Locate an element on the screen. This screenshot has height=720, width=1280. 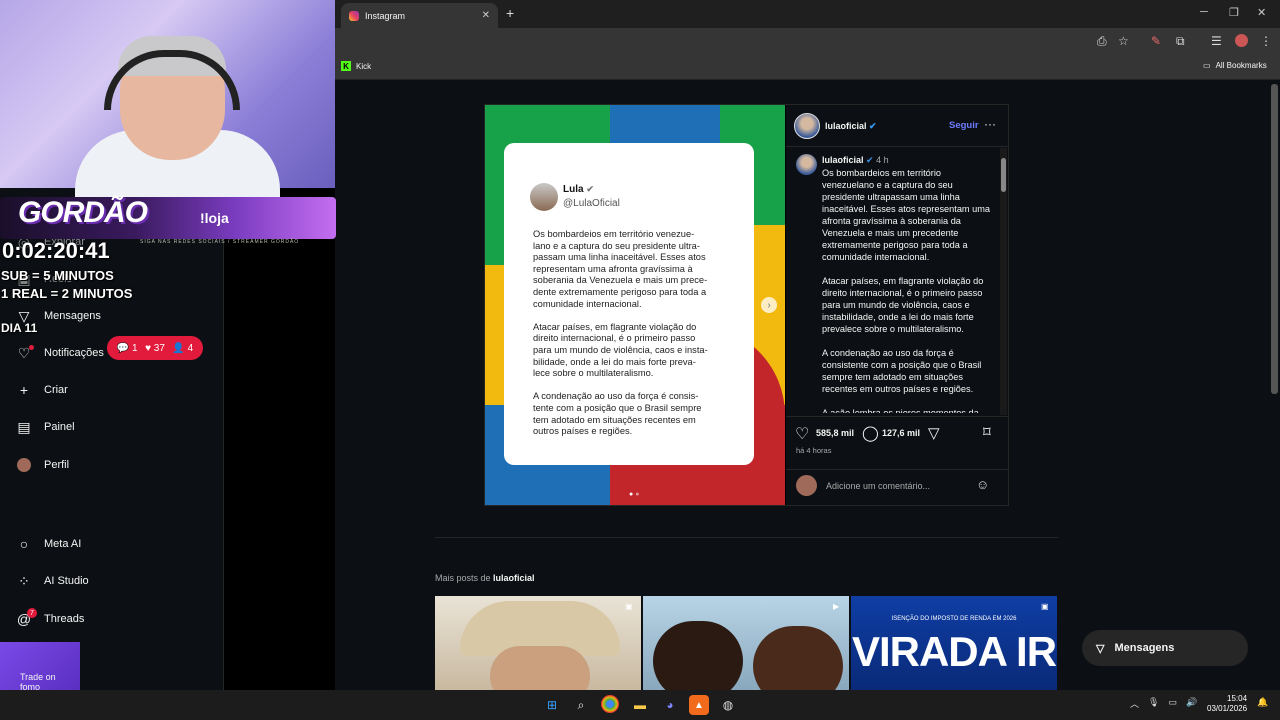
messages-label: Mensagens is located at coordinates (1144, 648).